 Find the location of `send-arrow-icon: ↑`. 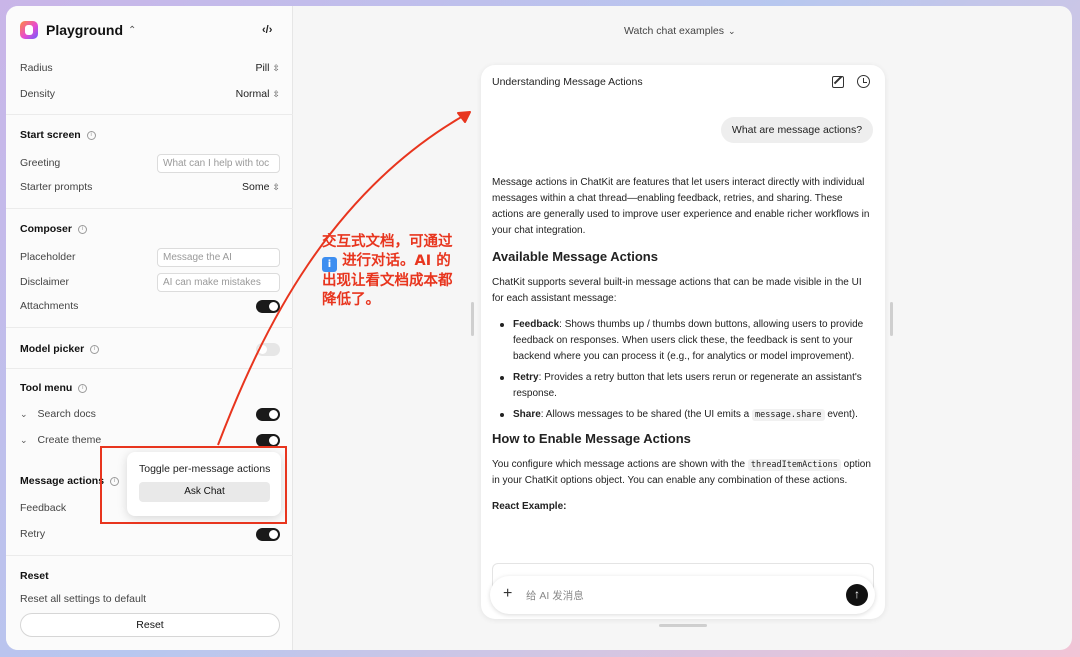

send-arrow-icon: ↑ is located at coordinates (857, 595).